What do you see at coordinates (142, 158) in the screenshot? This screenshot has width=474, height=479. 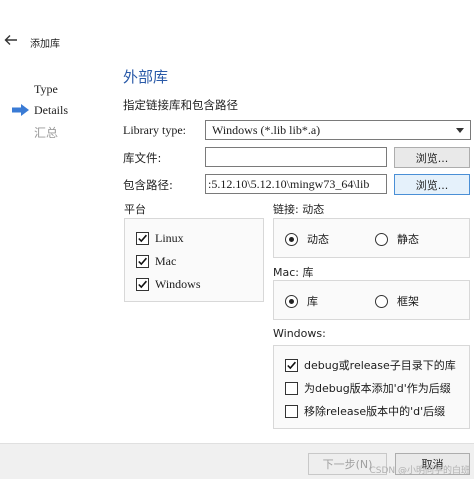 I see `library-file-label: 库文件:` at bounding box center [142, 158].